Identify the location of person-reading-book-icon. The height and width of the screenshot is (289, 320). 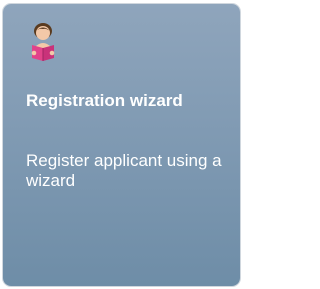
(47, 41).